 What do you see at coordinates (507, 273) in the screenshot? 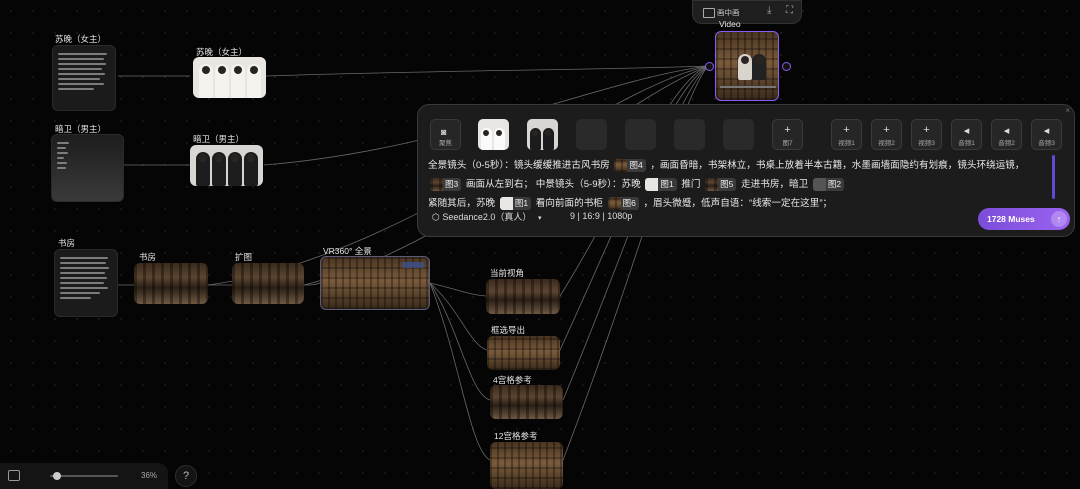
I see `current-view-title: 当前视角` at bounding box center [507, 273].